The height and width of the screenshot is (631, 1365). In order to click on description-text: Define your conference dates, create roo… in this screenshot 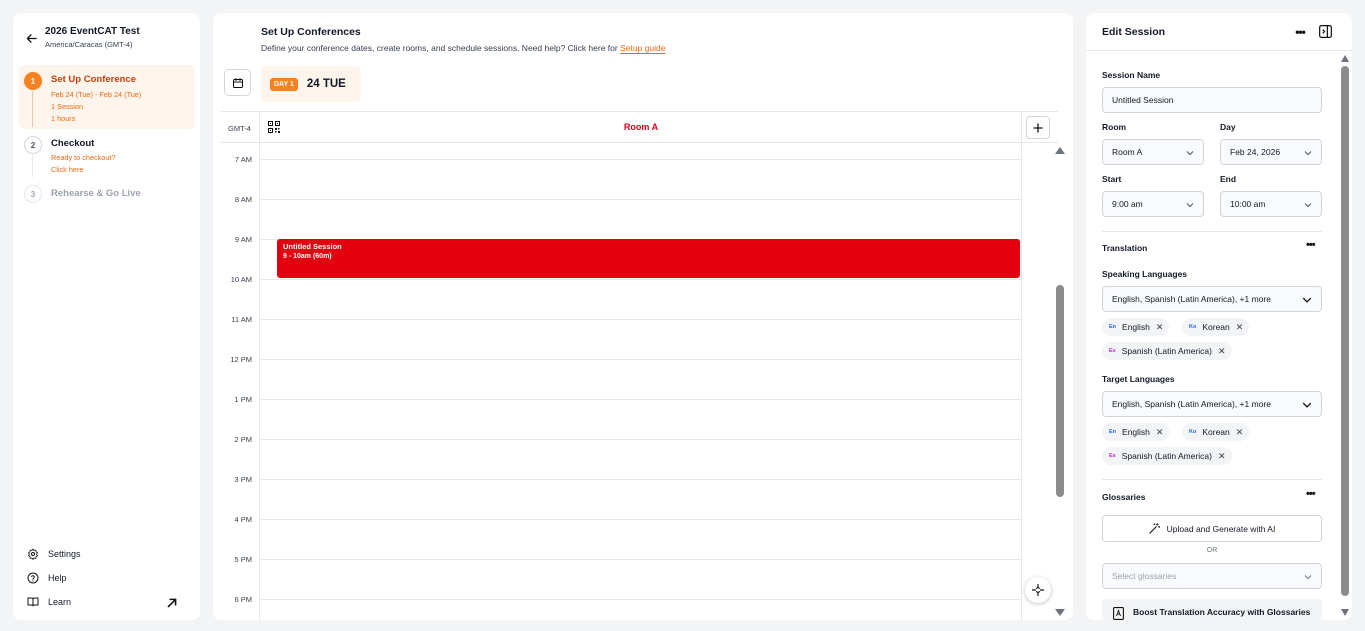, I will do `click(439, 48)`.